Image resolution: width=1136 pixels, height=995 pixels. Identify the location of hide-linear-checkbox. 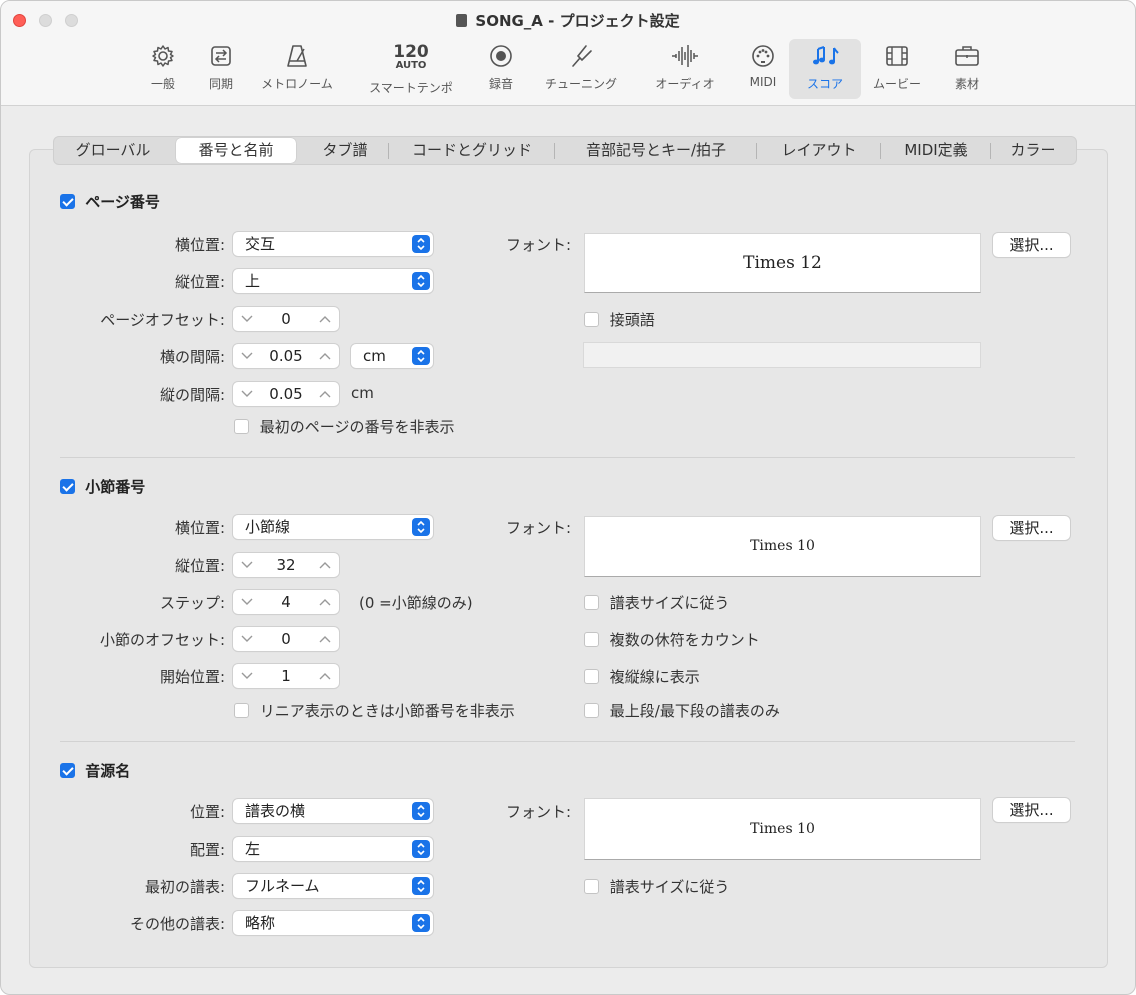
(241, 710).